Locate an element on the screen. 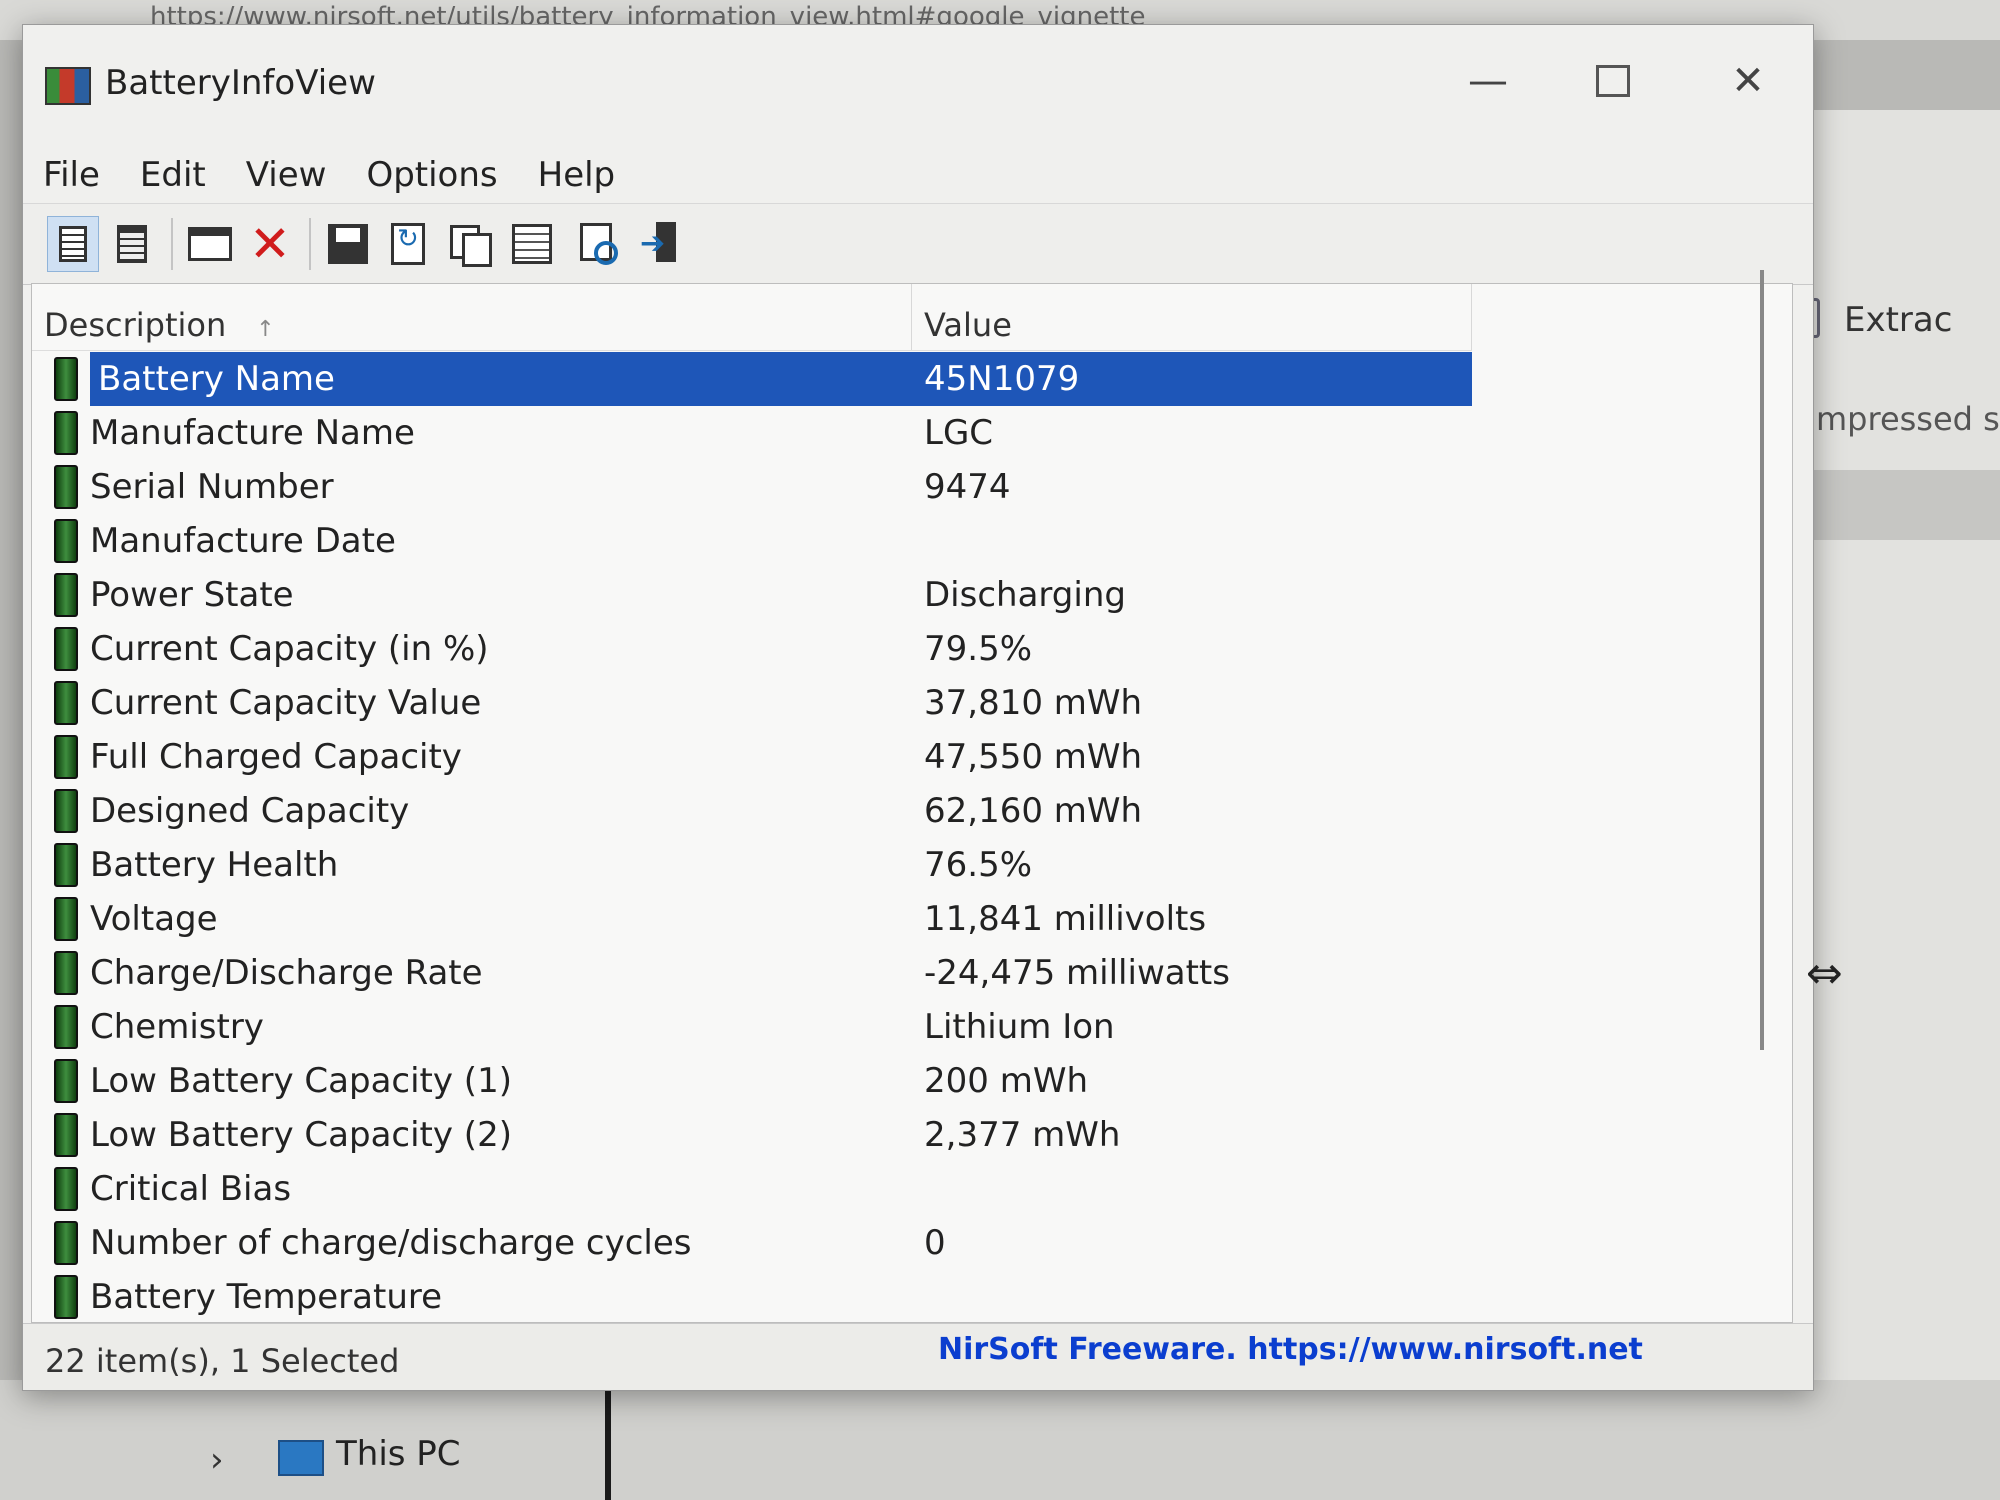 This screenshot has height=1500, width=2000. description-text: Low Battery Capacity (2) is located at coordinates (301, 1135).